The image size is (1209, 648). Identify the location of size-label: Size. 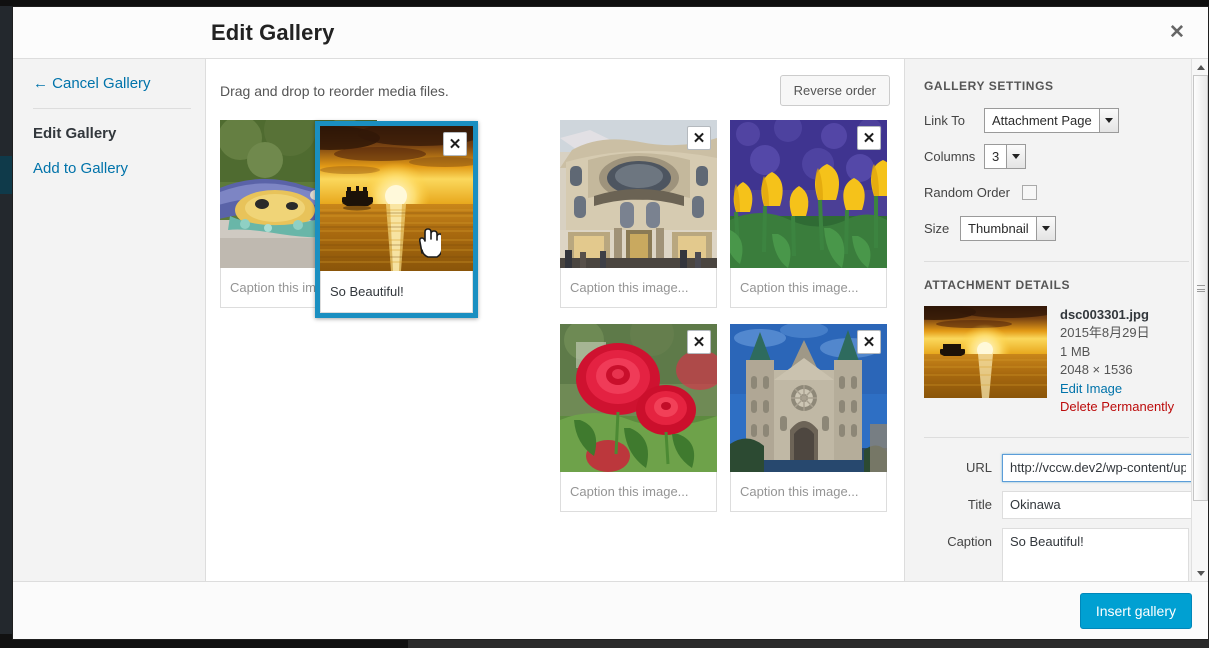
(937, 228).